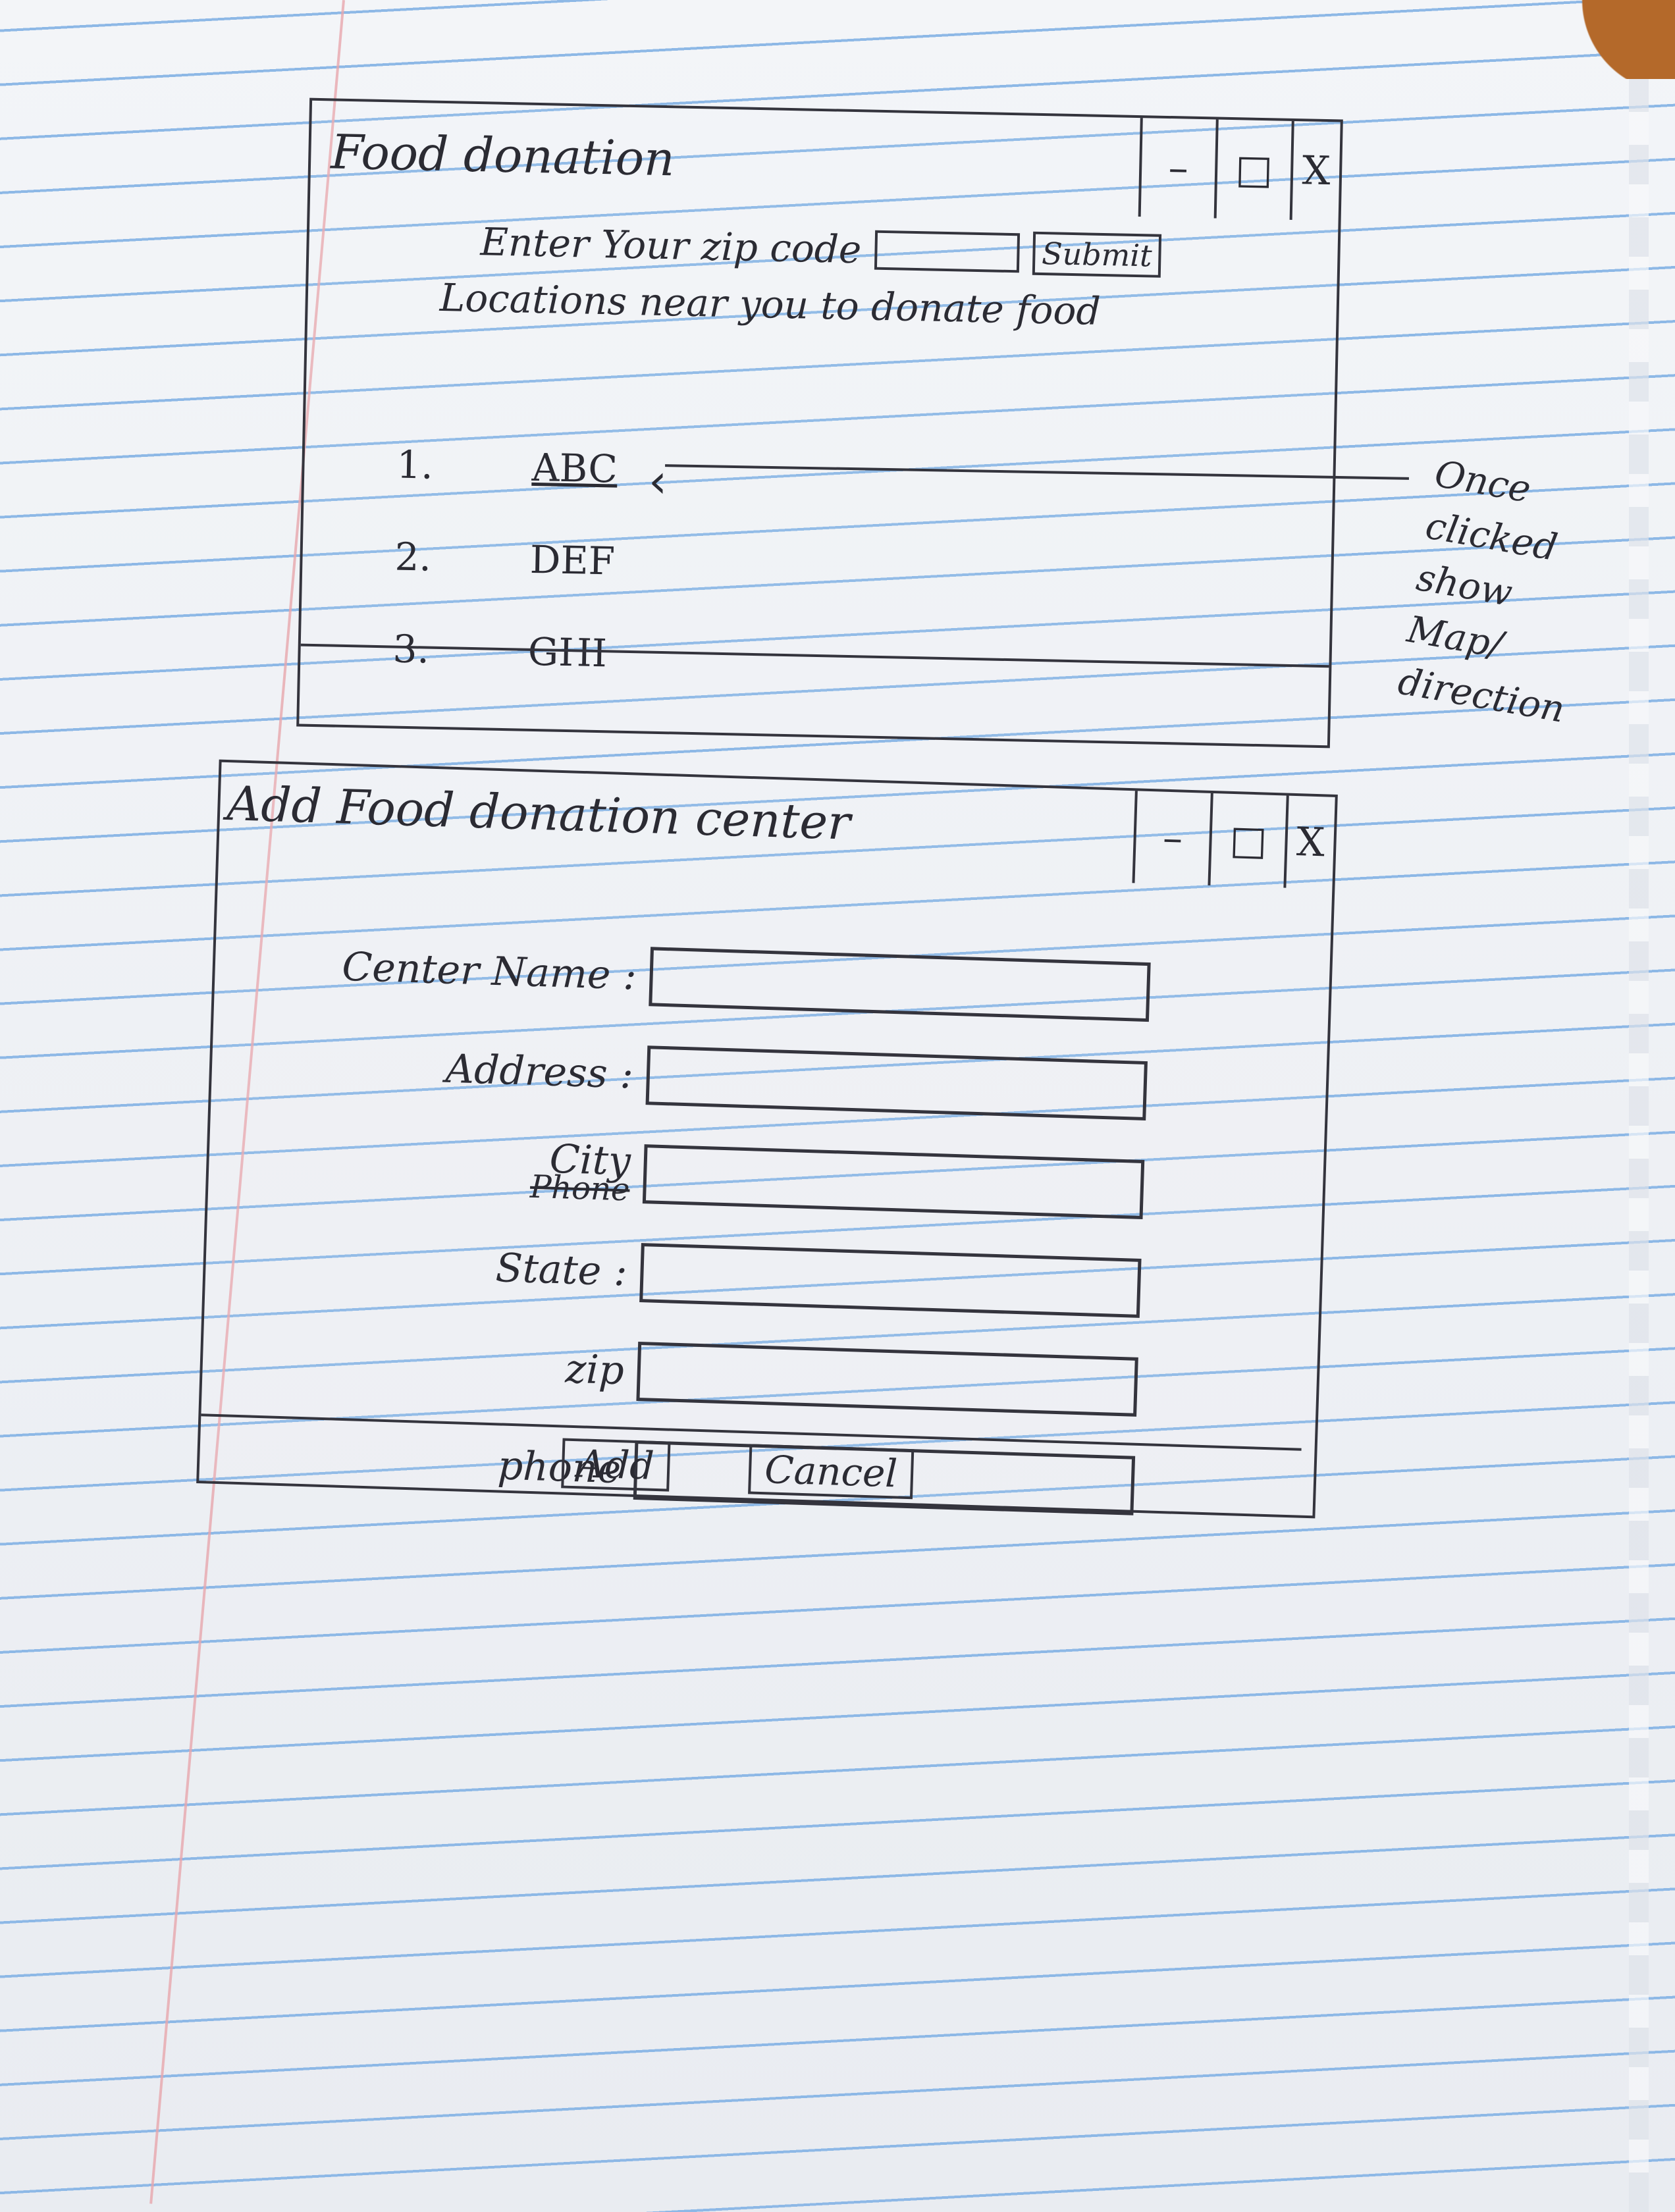  Describe the element at coordinates (413, 557) in the screenshot. I see `list-item-number: 2.` at that location.